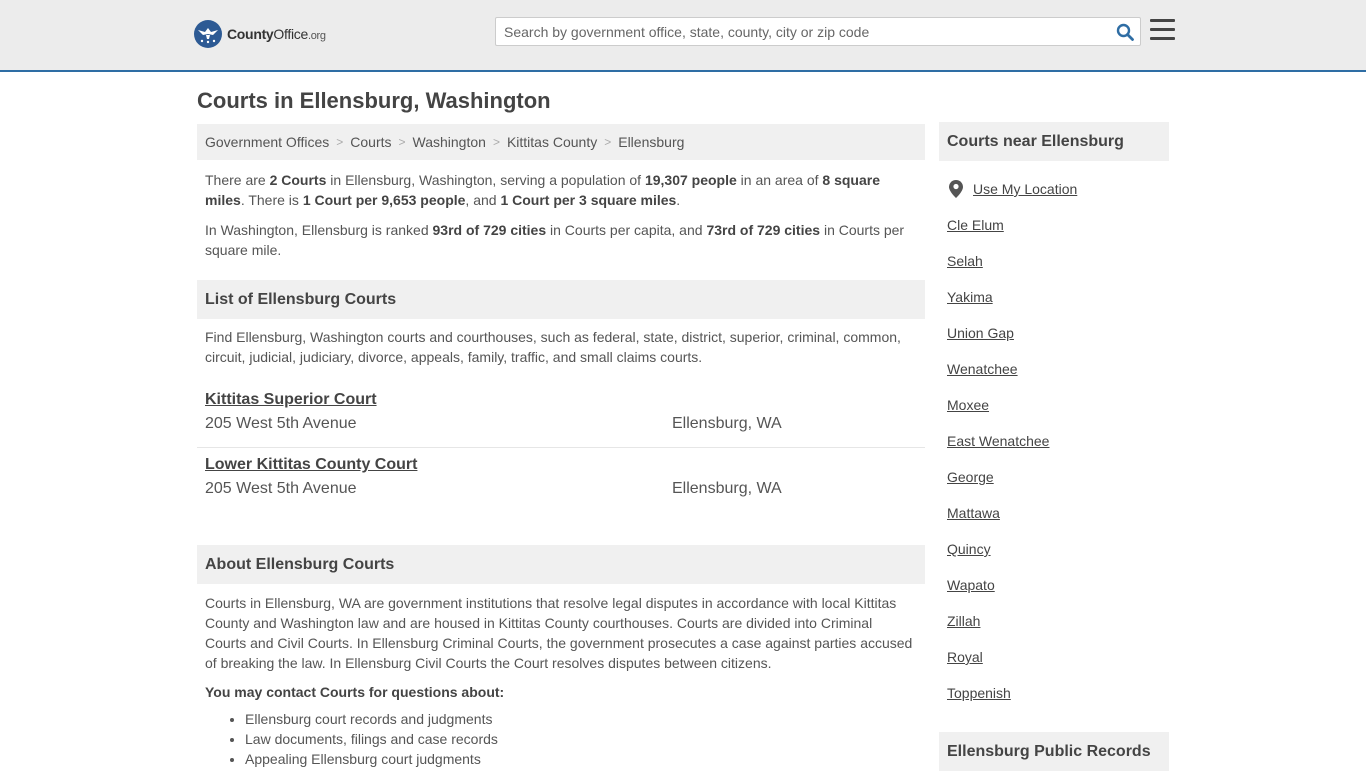 Image resolution: width=1366 pixels, height=771 pixels. I want to click on search-icon, so click(1125, 32).